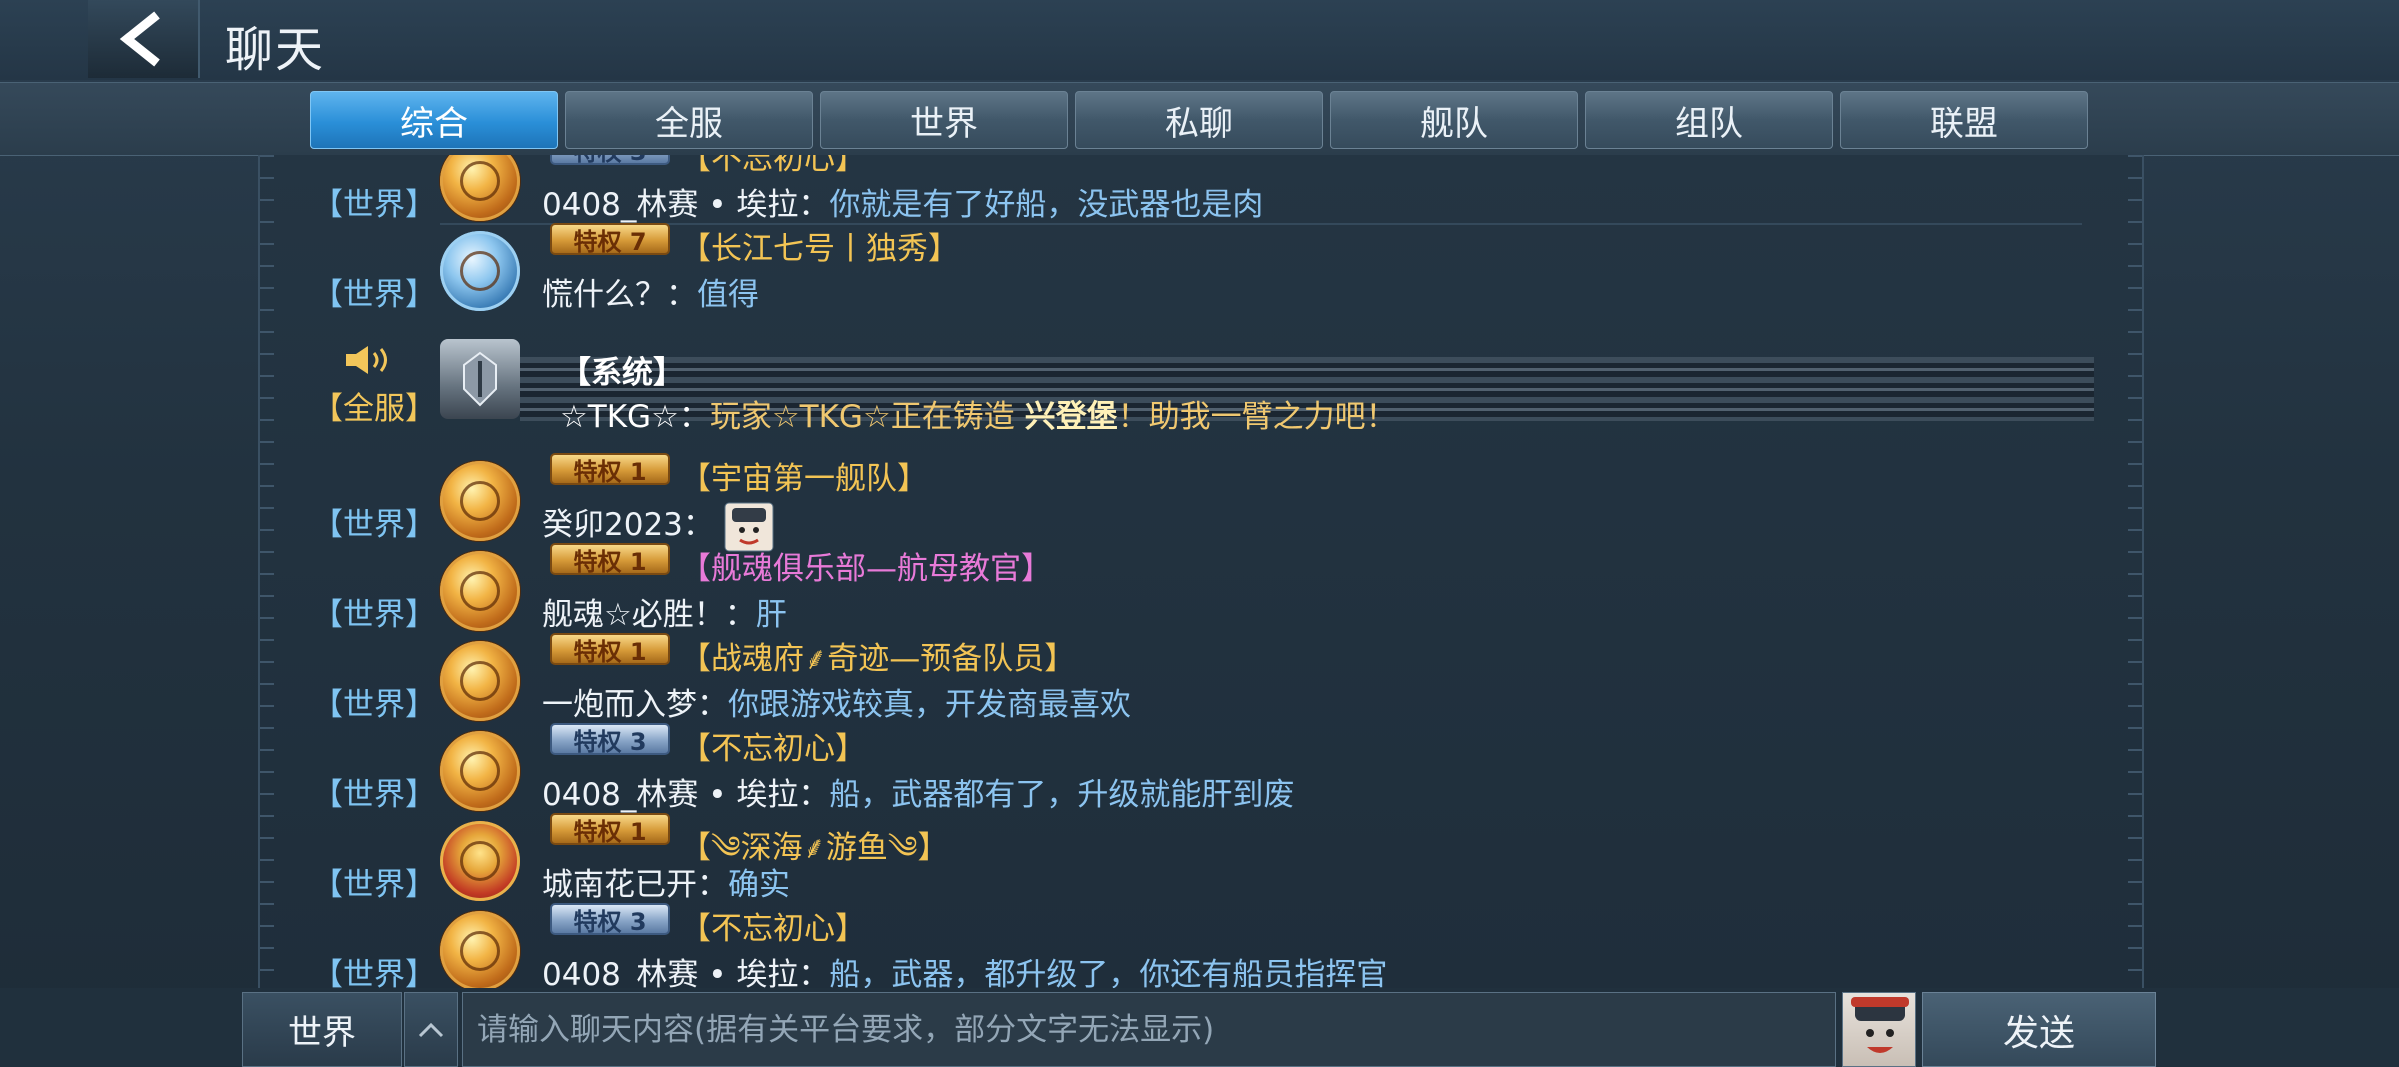  I want to click on page-title: 聊天, so click(275, 50).